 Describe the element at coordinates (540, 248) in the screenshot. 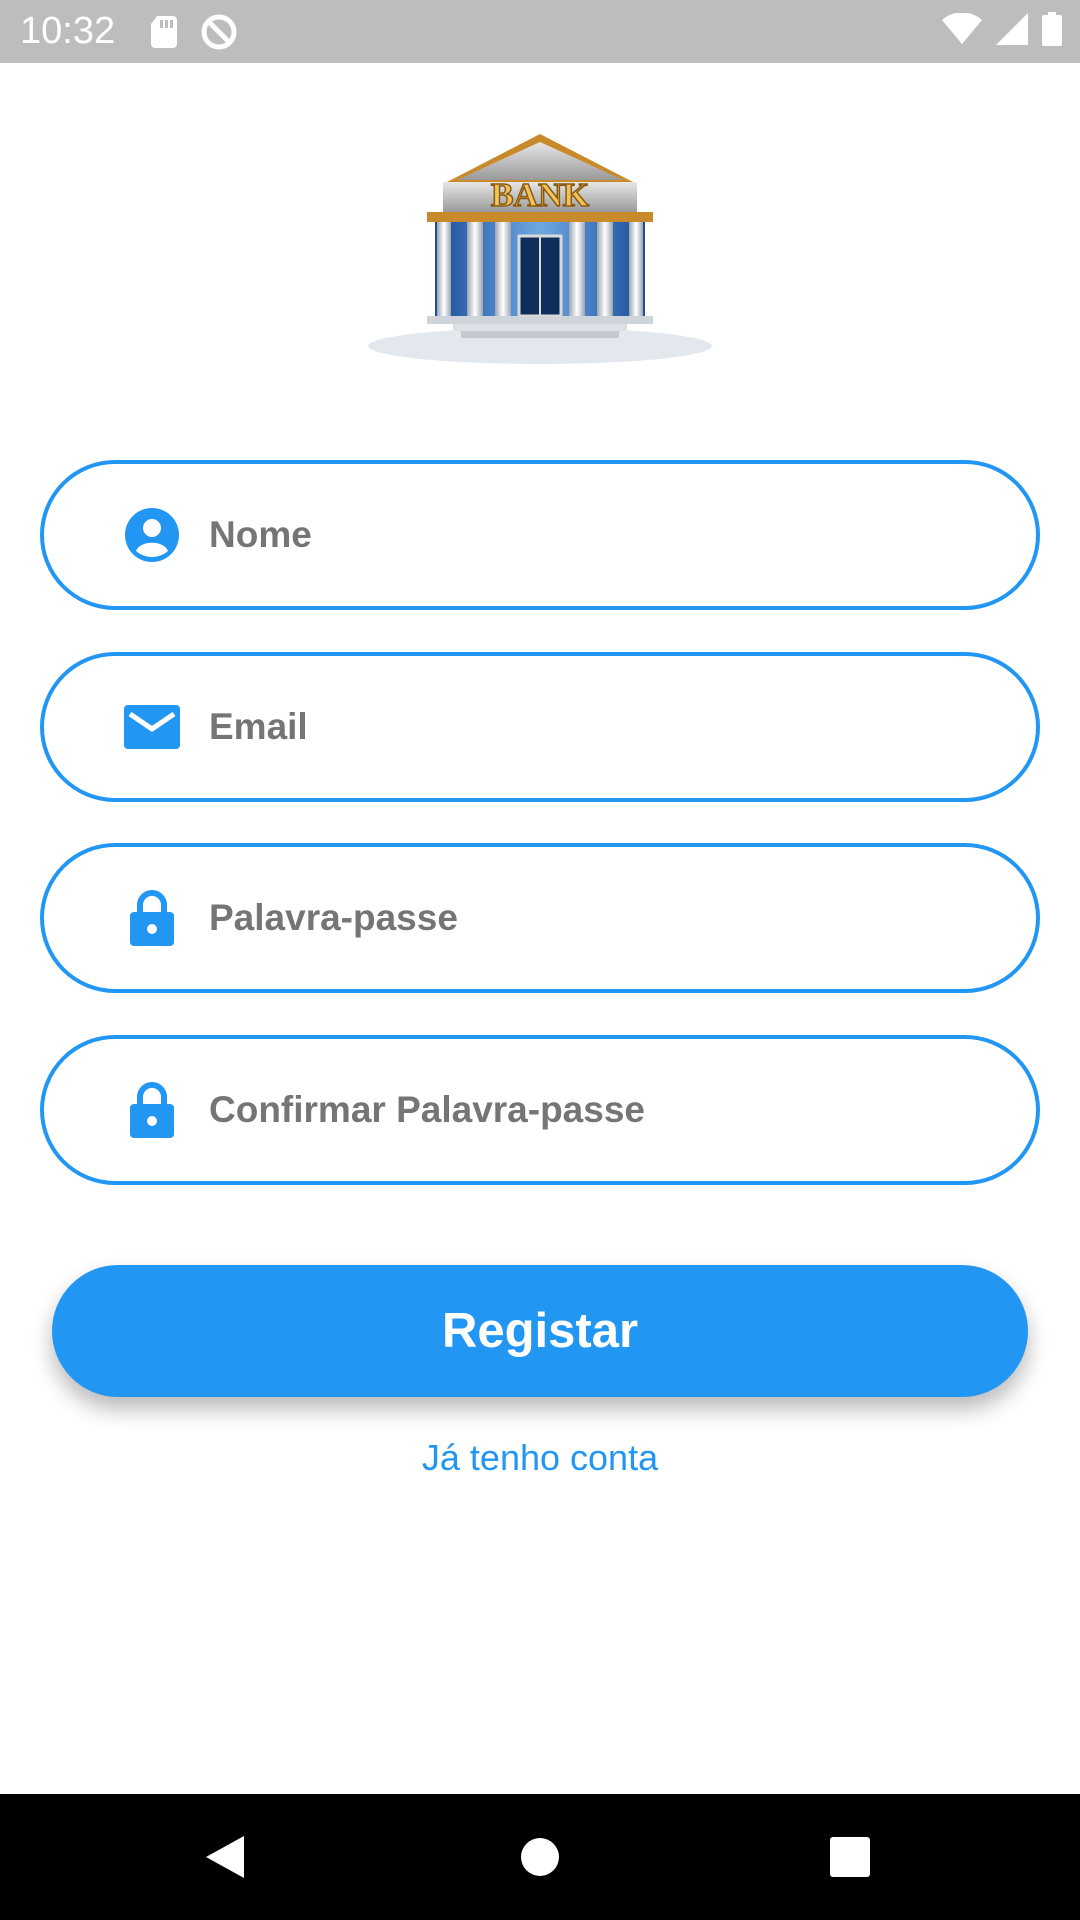

I see `bank-building-logo: BANK` at that location.